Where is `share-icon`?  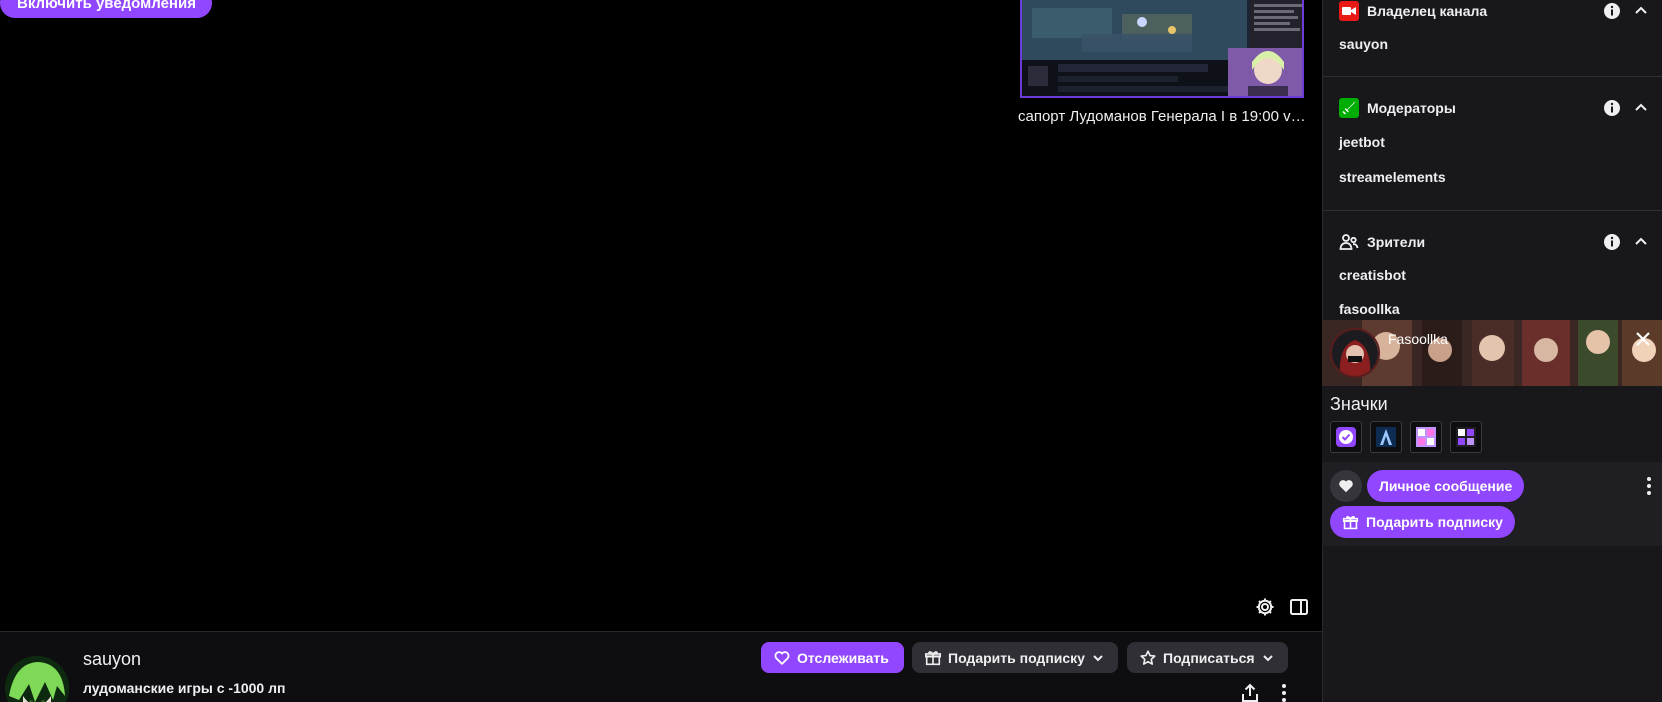
share-icon is located at coordinates (1250, 692).